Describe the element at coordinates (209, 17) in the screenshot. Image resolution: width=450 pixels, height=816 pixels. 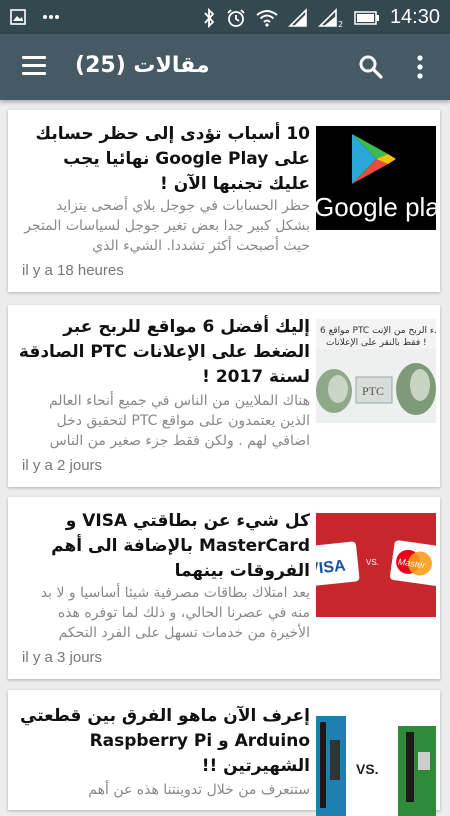
I see `bluetooth-icon` at that location.